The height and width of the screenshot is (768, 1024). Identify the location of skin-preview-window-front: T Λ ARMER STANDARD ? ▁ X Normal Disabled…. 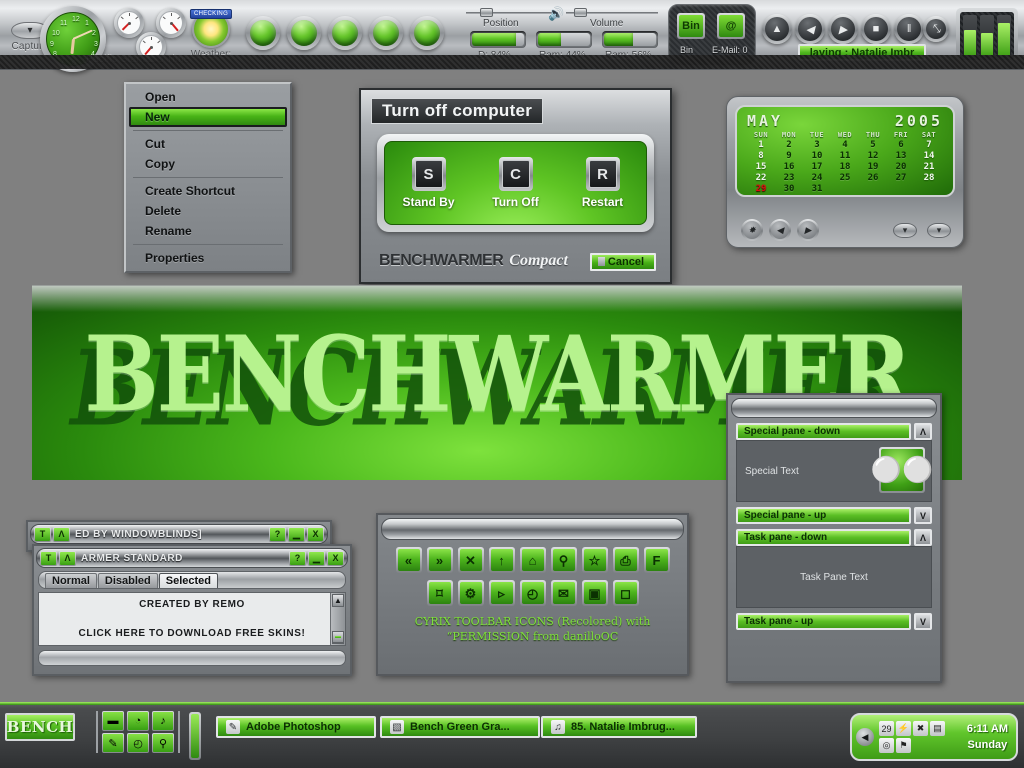
(192, 610).